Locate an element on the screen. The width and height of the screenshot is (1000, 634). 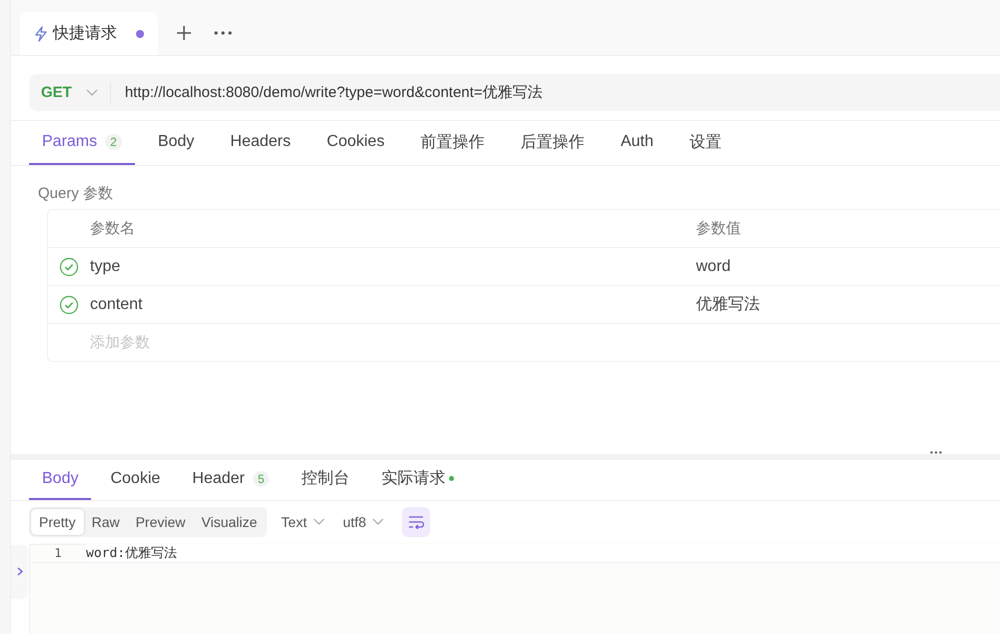
section-tab: Auth is located at coordinates (637, 143).